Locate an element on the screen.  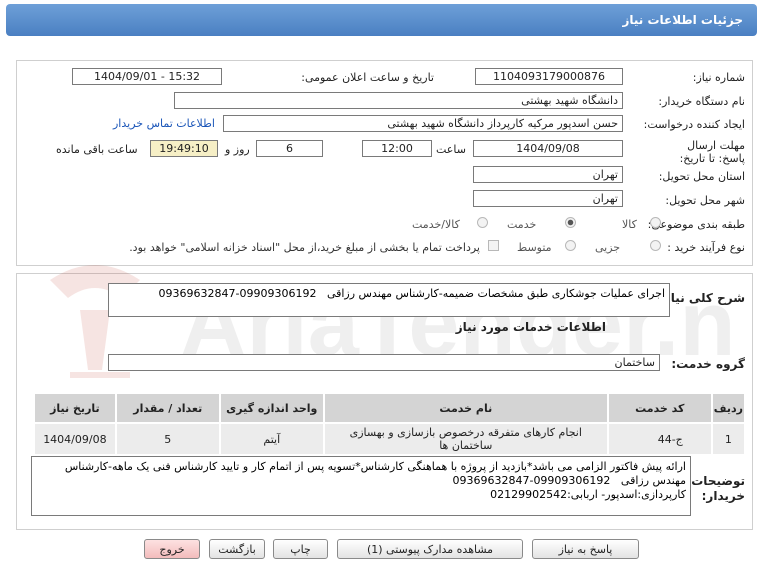
col-unit: واحد اندازه گیری is located at coordinates (271, 408).